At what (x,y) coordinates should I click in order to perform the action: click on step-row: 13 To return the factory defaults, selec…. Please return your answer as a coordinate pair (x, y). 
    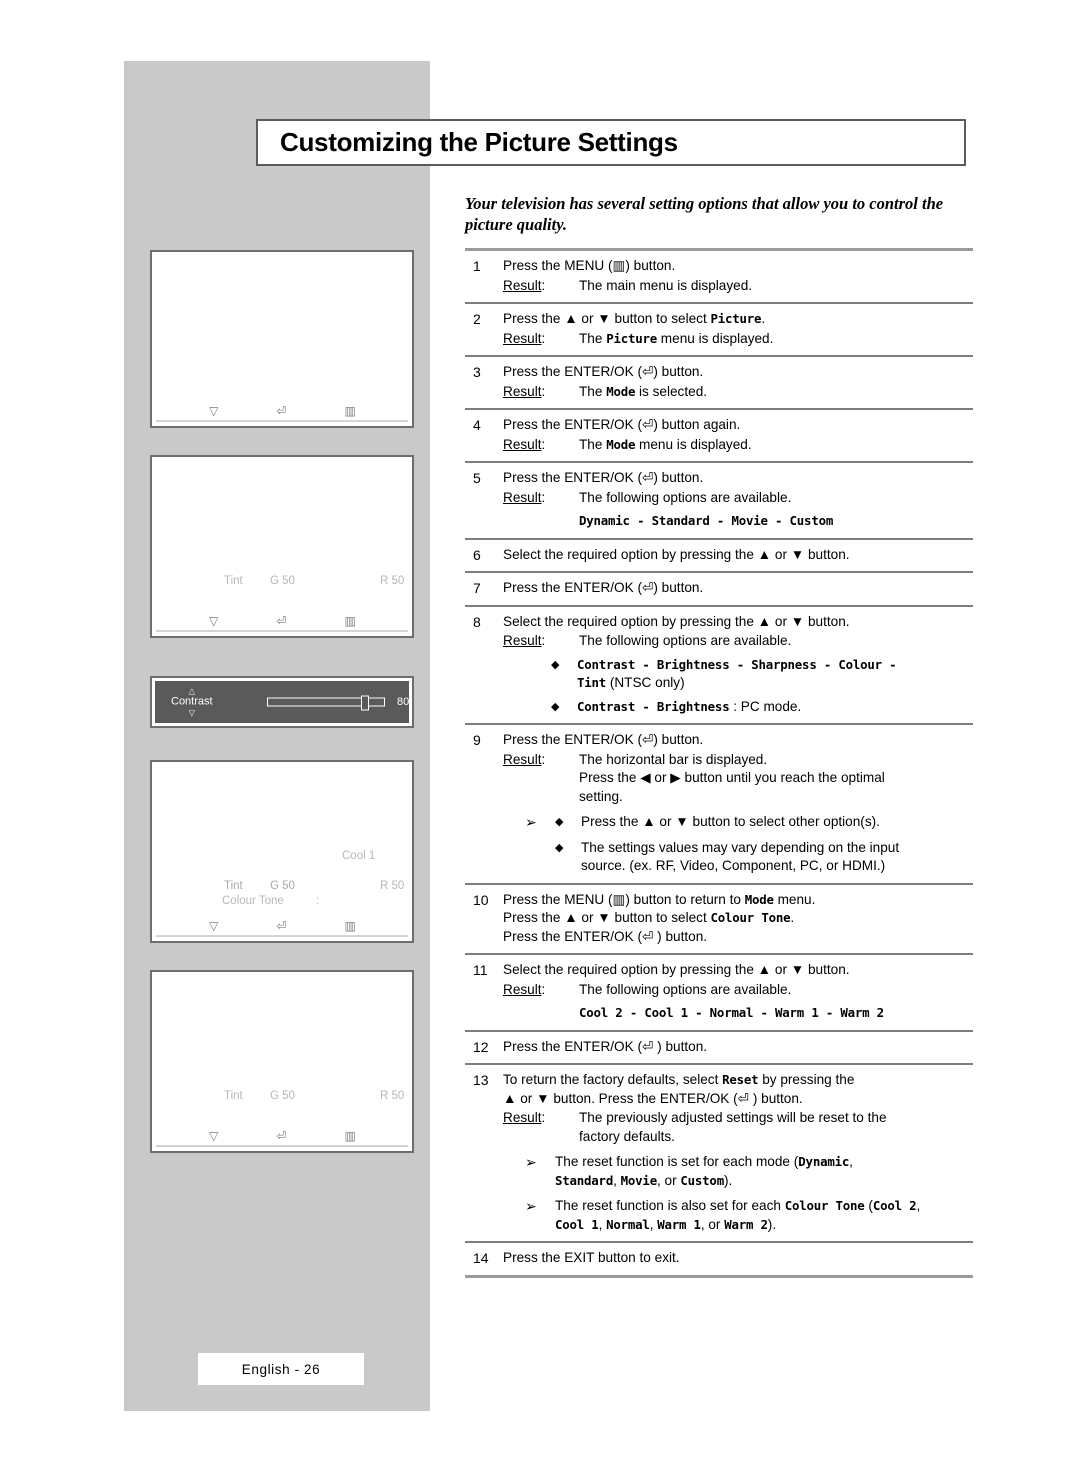
    Looking at the image, I should click on (719, 1153).